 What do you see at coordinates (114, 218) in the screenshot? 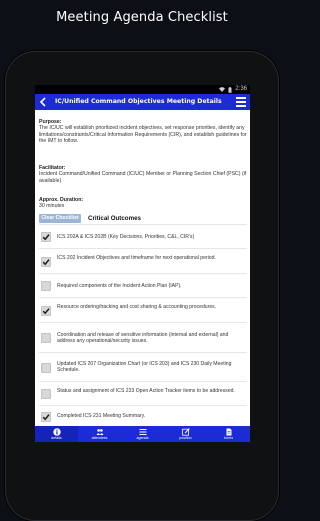
I see `outcomes-heading: Critical Outcomes` at bounding box center [114, 218].